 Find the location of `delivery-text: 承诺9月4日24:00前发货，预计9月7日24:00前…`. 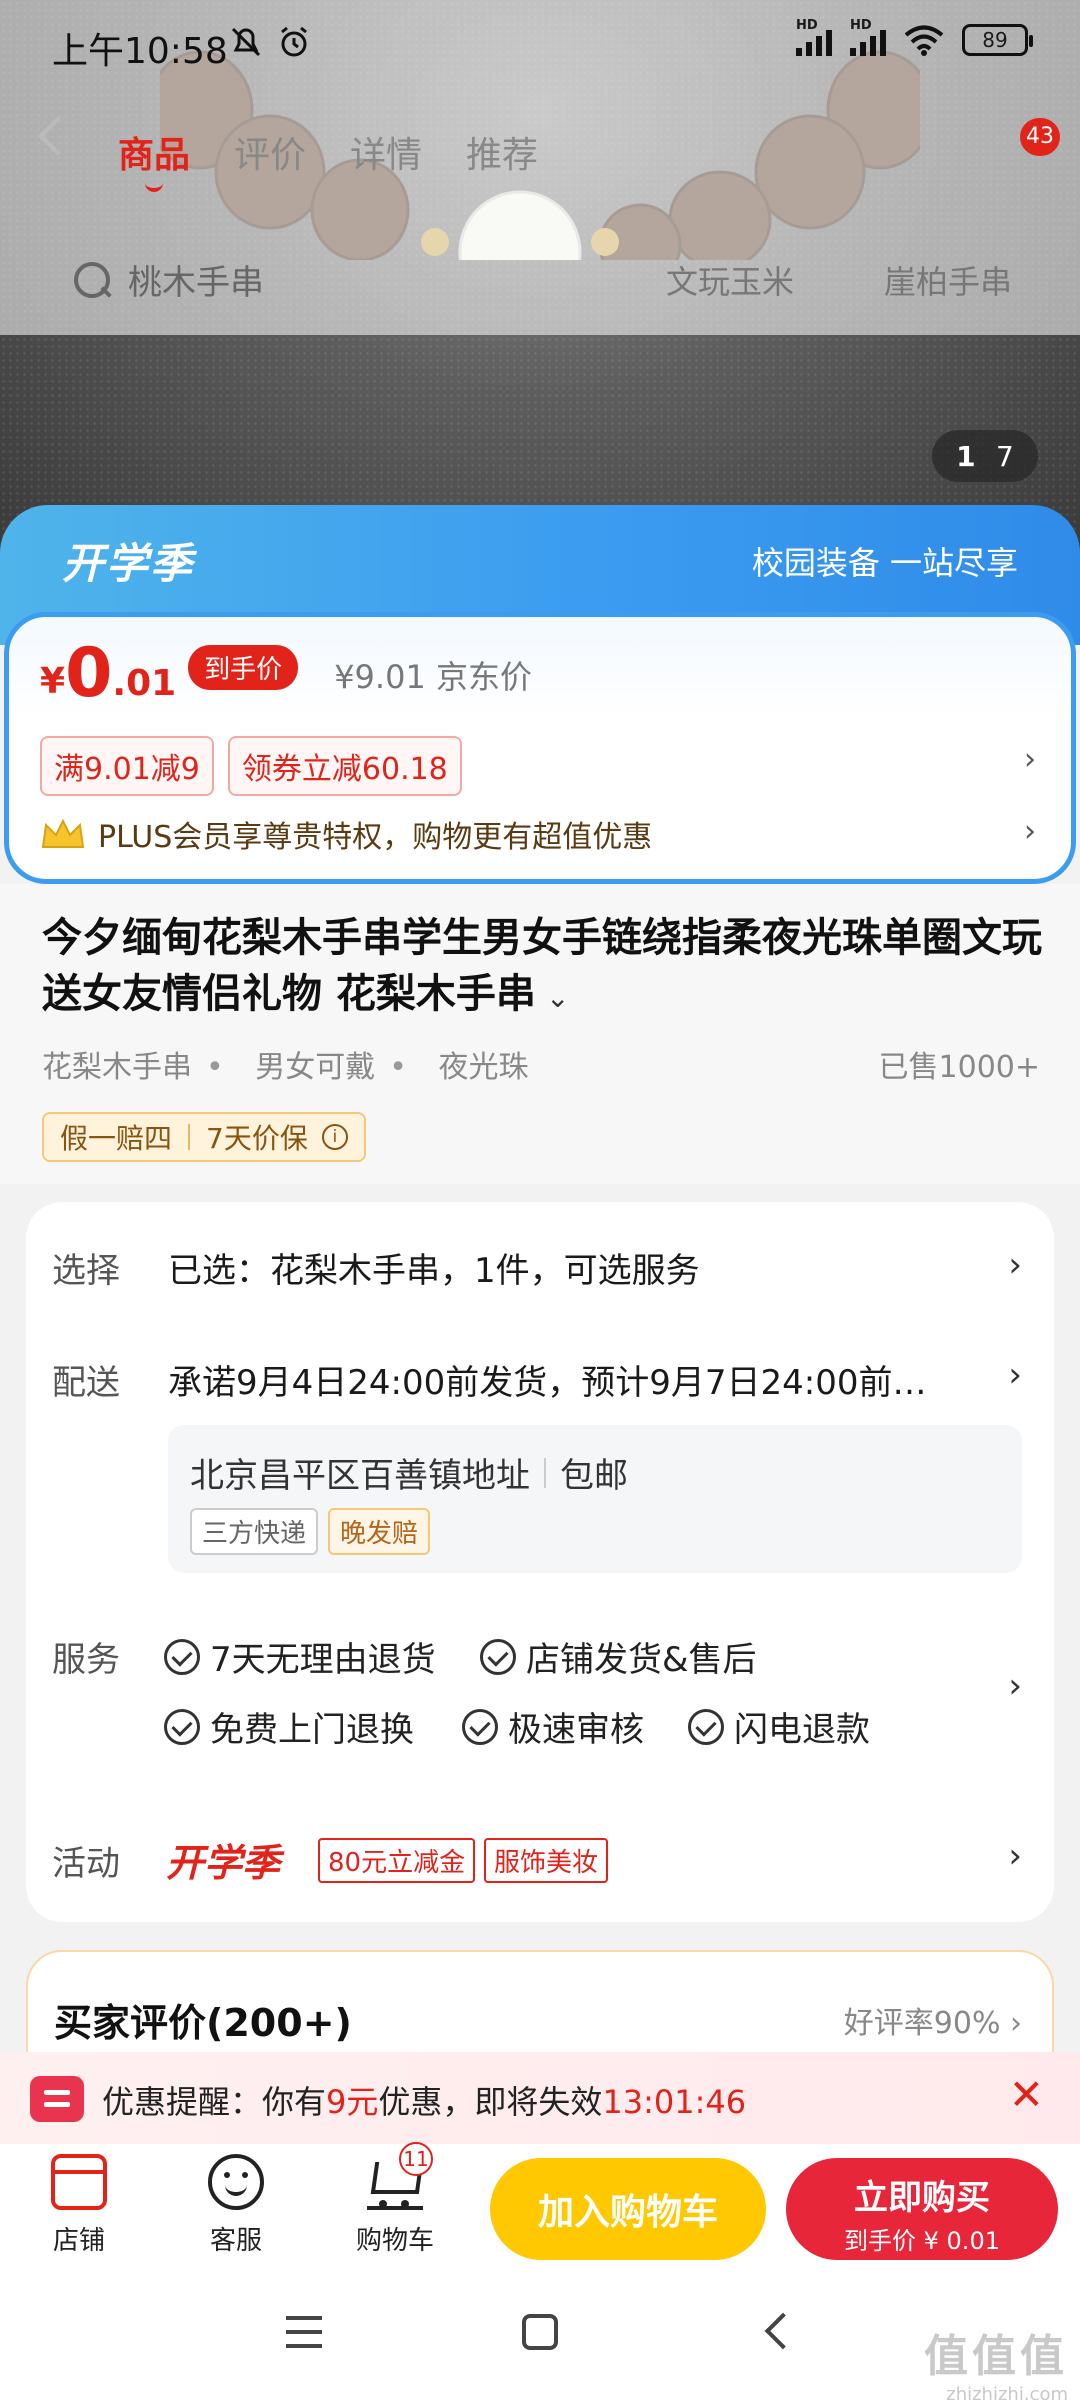

delivery-text: 承诺9月4日24:00前发货，预计9月7日24:00前… is located at coordinates (547, 1379).